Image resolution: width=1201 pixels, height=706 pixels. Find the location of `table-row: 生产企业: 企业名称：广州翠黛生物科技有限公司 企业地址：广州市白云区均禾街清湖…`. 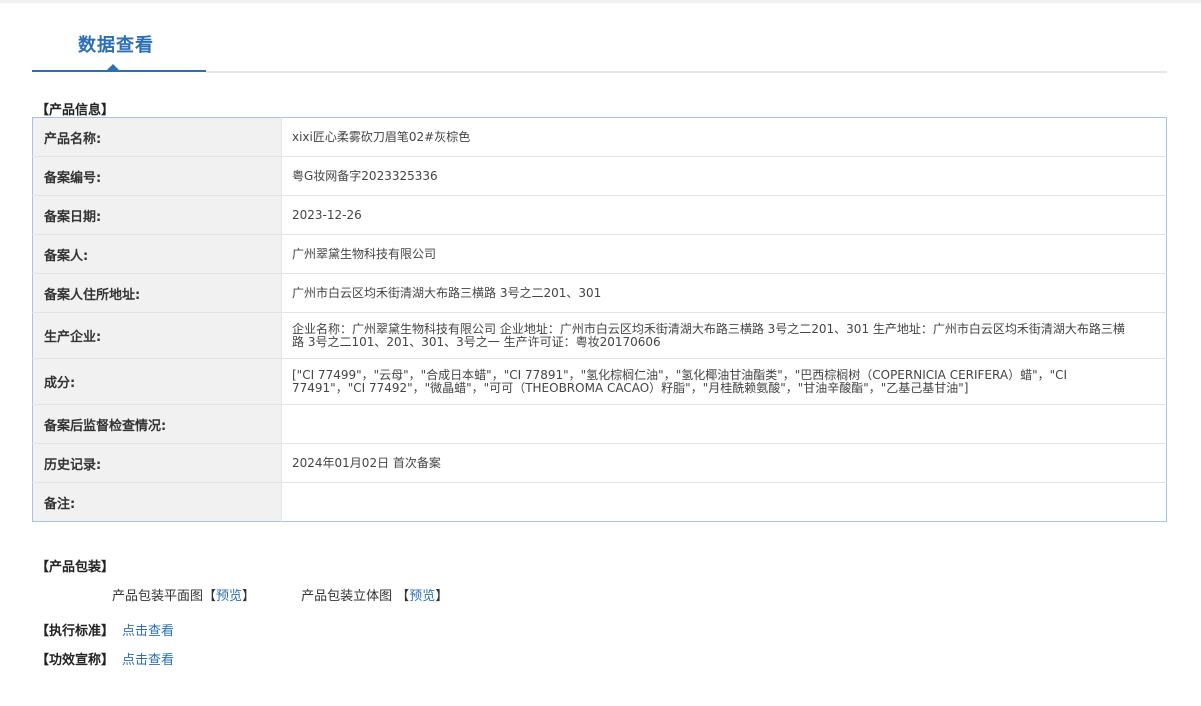

table-row: 生产企业: 企业名称：广州翠黛生物科技有限公司 企业地址：广州市白云区均禾街清湖… is located at coordinates (599, 335).